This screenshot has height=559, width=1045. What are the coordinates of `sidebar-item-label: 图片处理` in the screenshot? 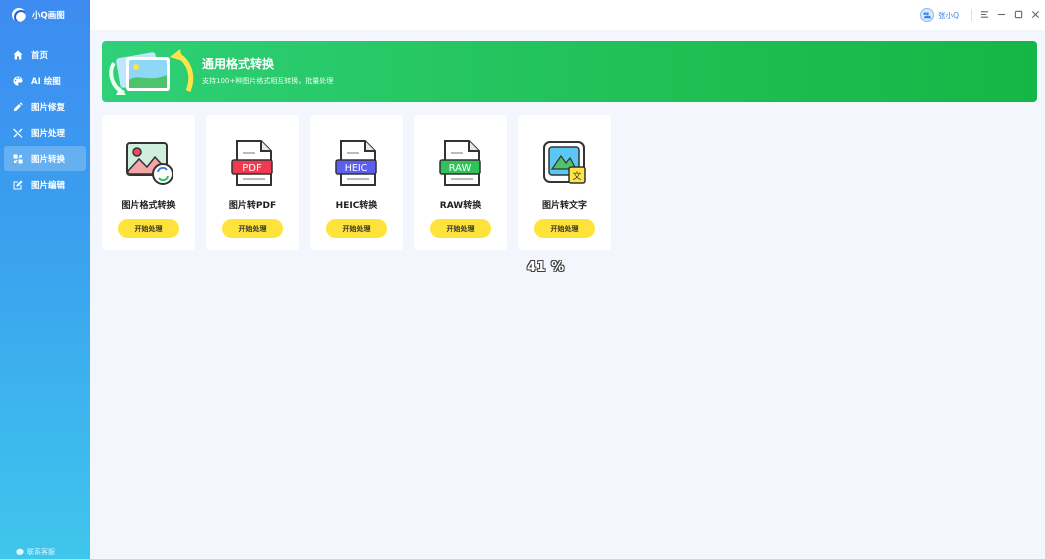 It's located at (48, 133).